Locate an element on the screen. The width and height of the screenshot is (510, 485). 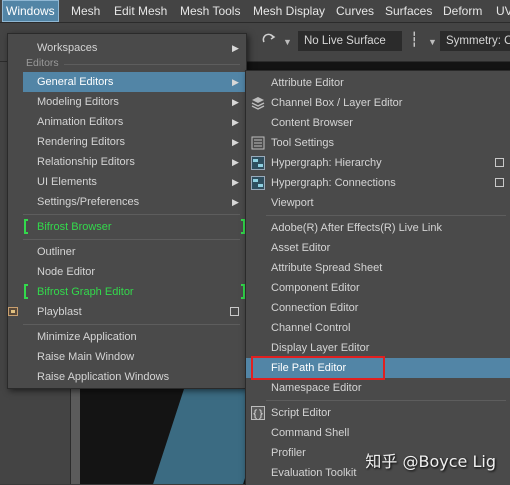
menu-item-settings-preferences: Settings/Preferences ▶ is located at coordinates (127, 202).